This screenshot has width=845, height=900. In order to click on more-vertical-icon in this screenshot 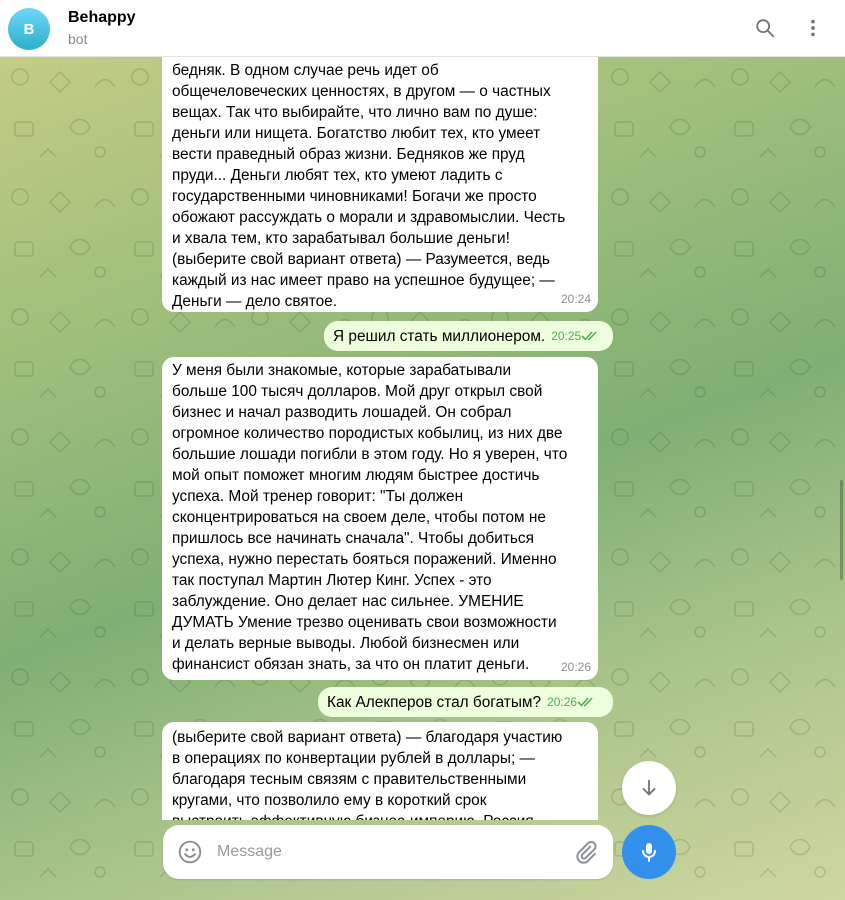, I will do `click(813, 28)`.